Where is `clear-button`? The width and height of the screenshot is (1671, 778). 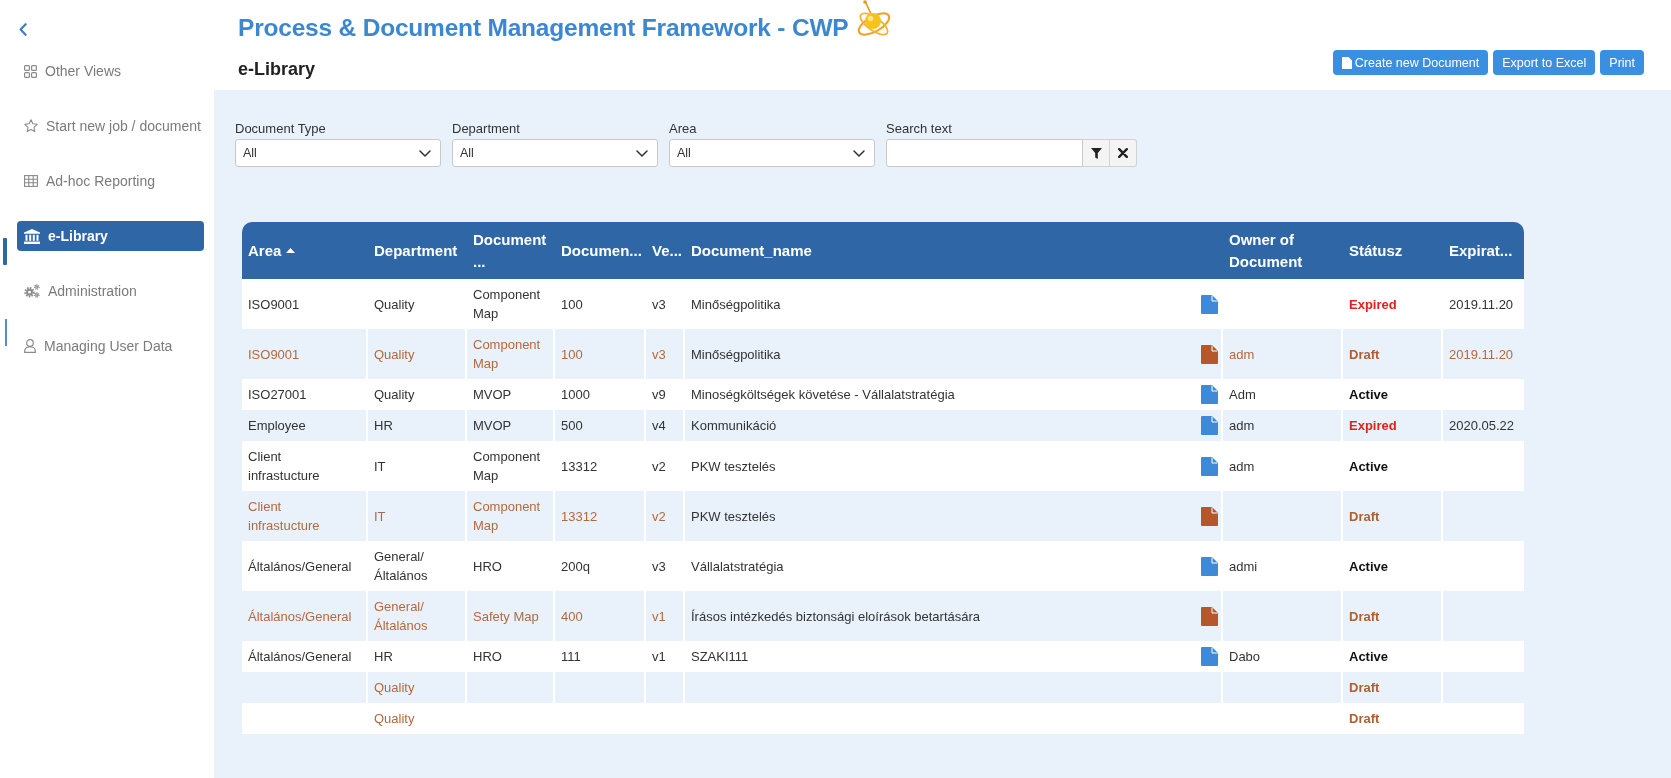 clear-button is located at coordinates (1123, 153).